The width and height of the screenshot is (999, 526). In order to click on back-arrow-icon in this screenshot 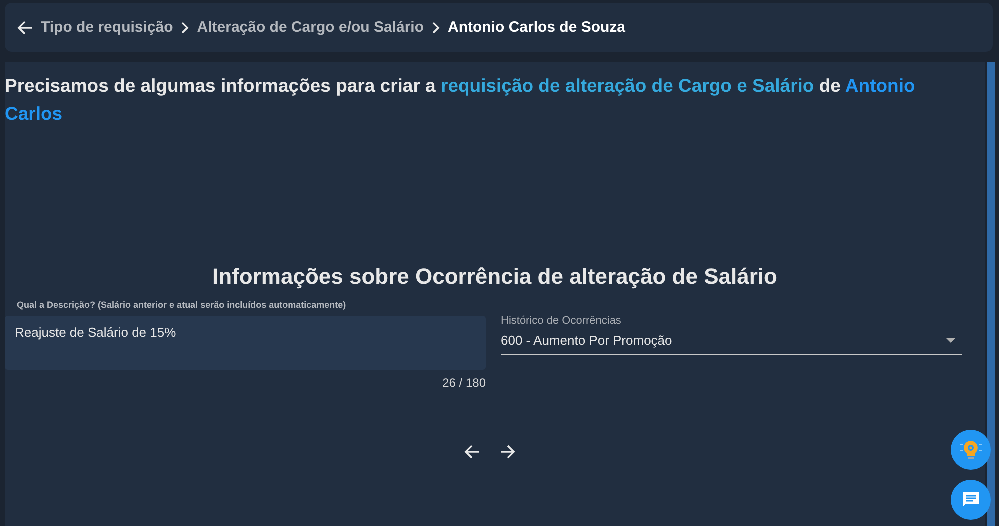, I will do `click(25, 28)`.